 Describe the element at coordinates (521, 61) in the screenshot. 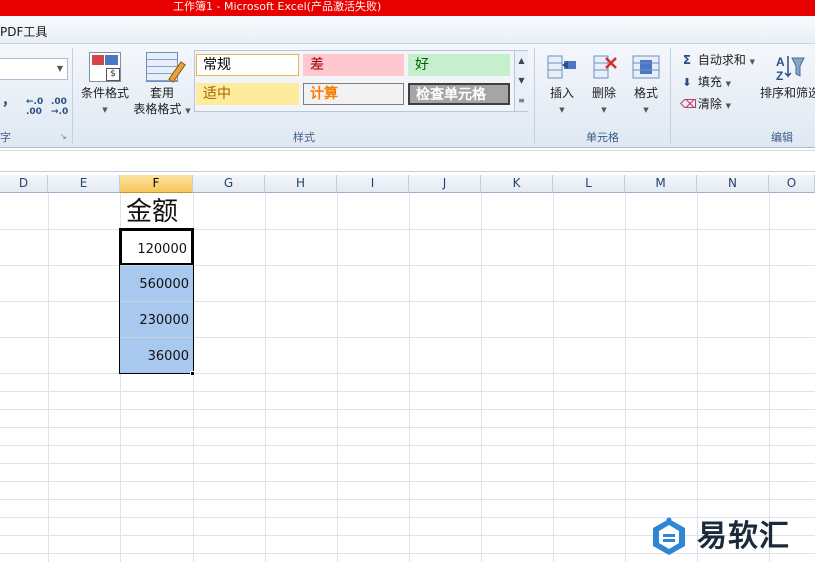

I see `gallery-scroll-up: ▲` at that location.